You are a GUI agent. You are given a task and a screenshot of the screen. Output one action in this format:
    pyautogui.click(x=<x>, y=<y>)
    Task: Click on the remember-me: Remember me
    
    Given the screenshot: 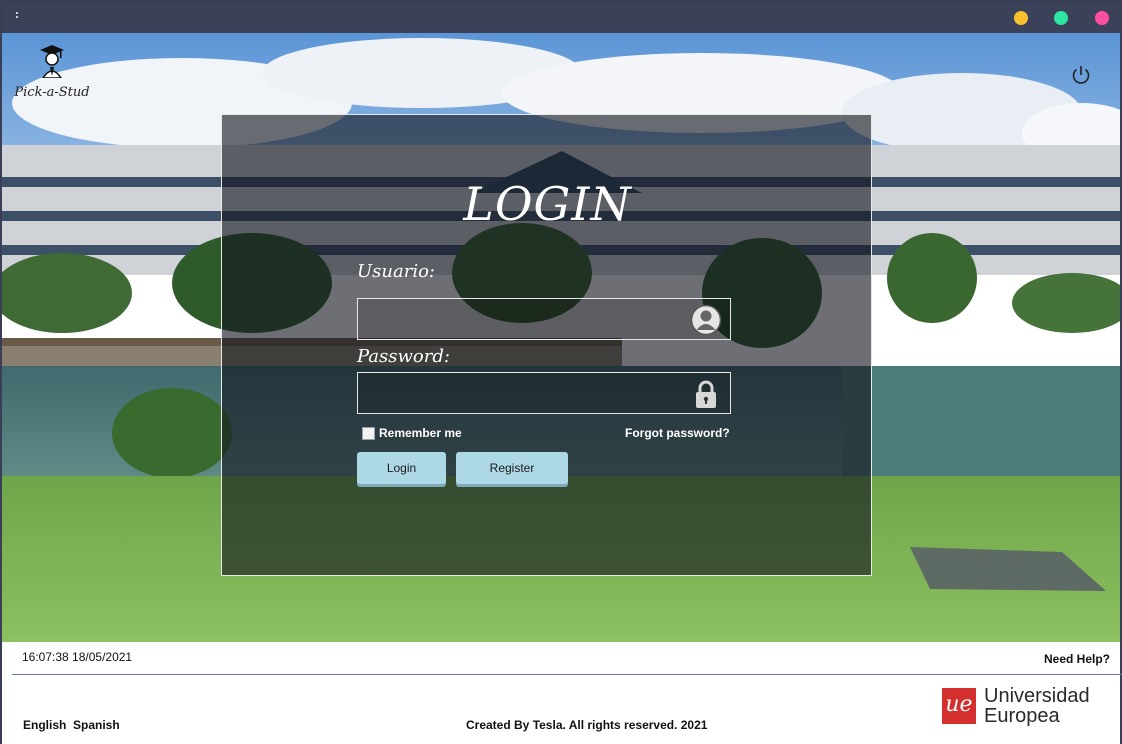 What is the action you would take?
    pyautogui.click(x=412, y=433)
    